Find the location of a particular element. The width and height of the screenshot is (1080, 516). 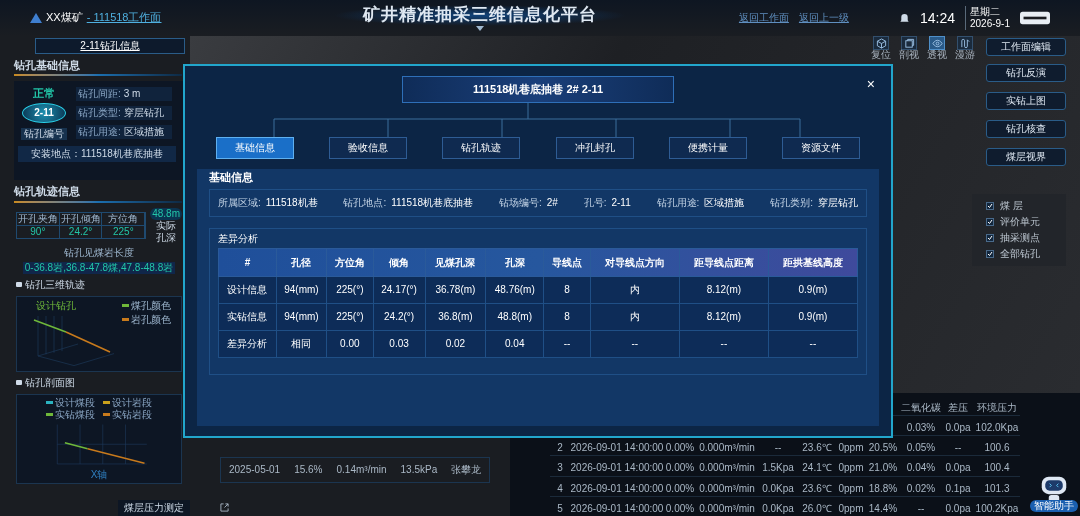

hole-number-label: 钻孔编号 is located at coordinates (44, 134).